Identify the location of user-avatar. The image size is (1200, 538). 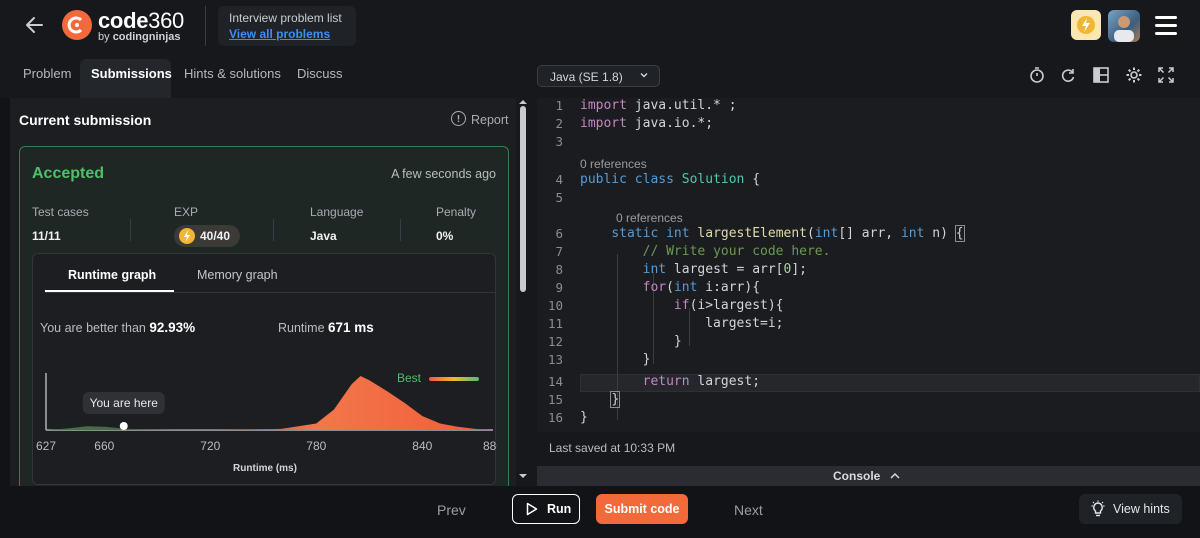
(1124, 26).